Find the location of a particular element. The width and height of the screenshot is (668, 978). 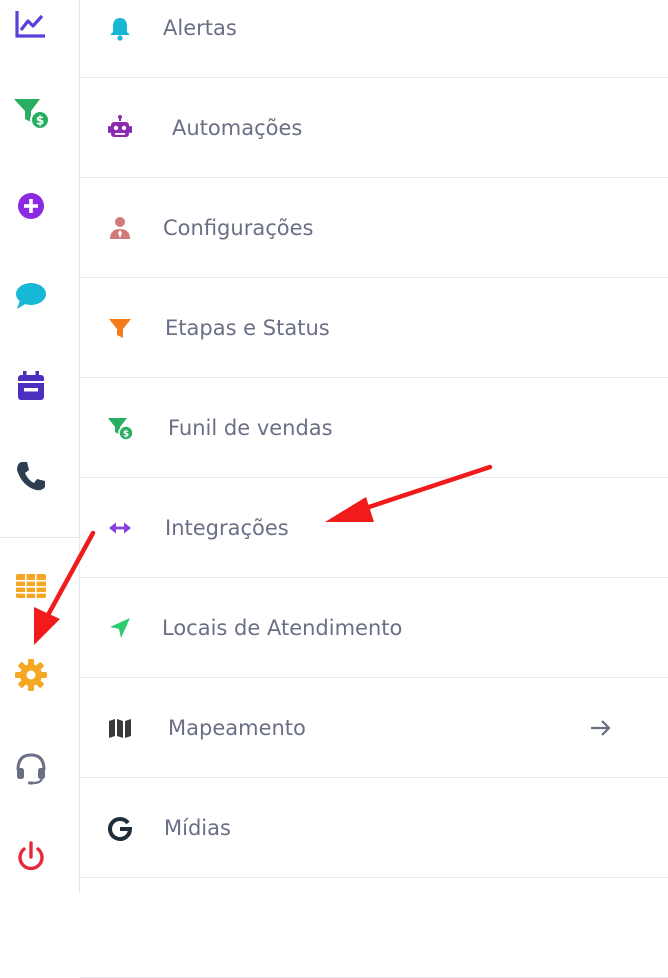

robot-icon is located at coordinates (120, 128).